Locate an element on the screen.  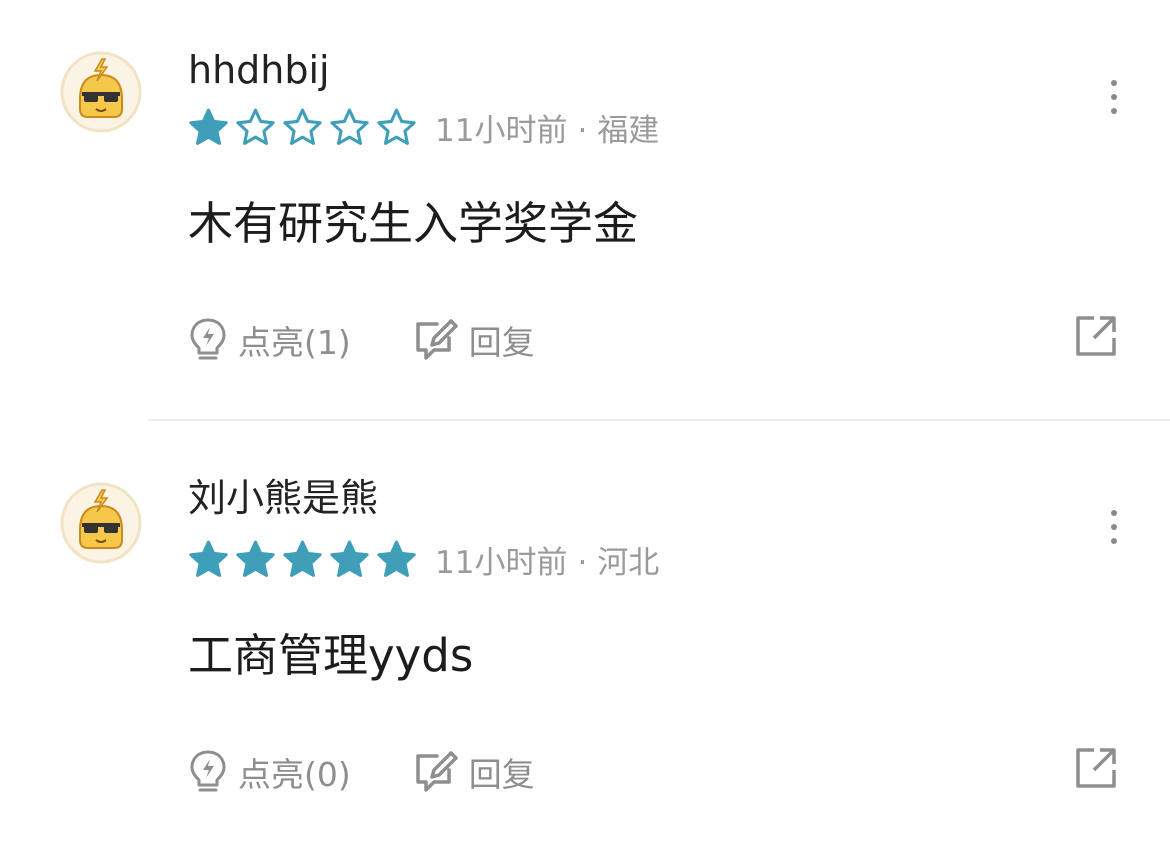
comment-meta: 11小时前 · 福建 is located at coordinates (423, 127).